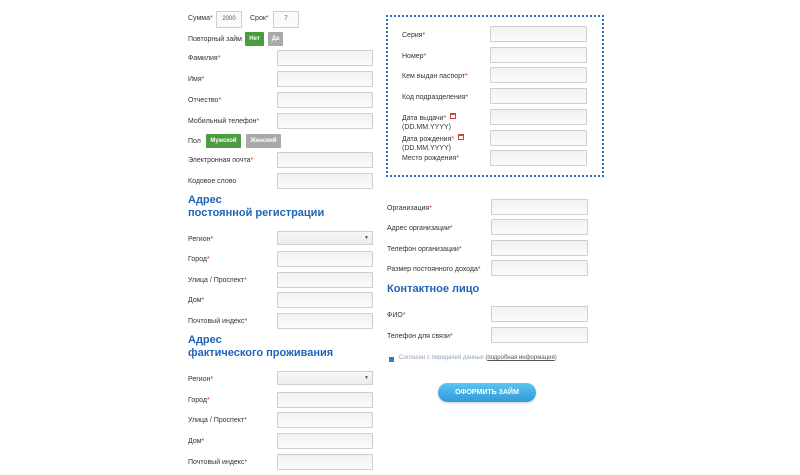  Describe the element at coordinates (430, 158) in the screenshot. I see `birth-place-label: Место рождения*` at that location.